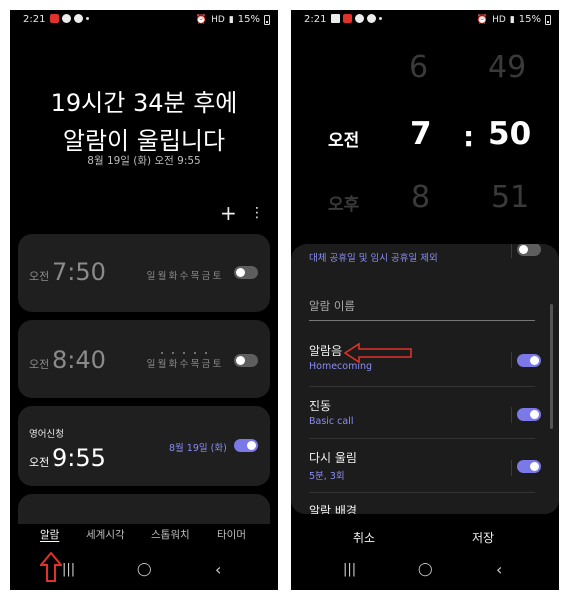 The width and height of the screenshot is (569, 600). What do you see at coordinates (529, 360) in the screenshot?
I see `alarm-sound-toggle` at bounding box center [529, 360].